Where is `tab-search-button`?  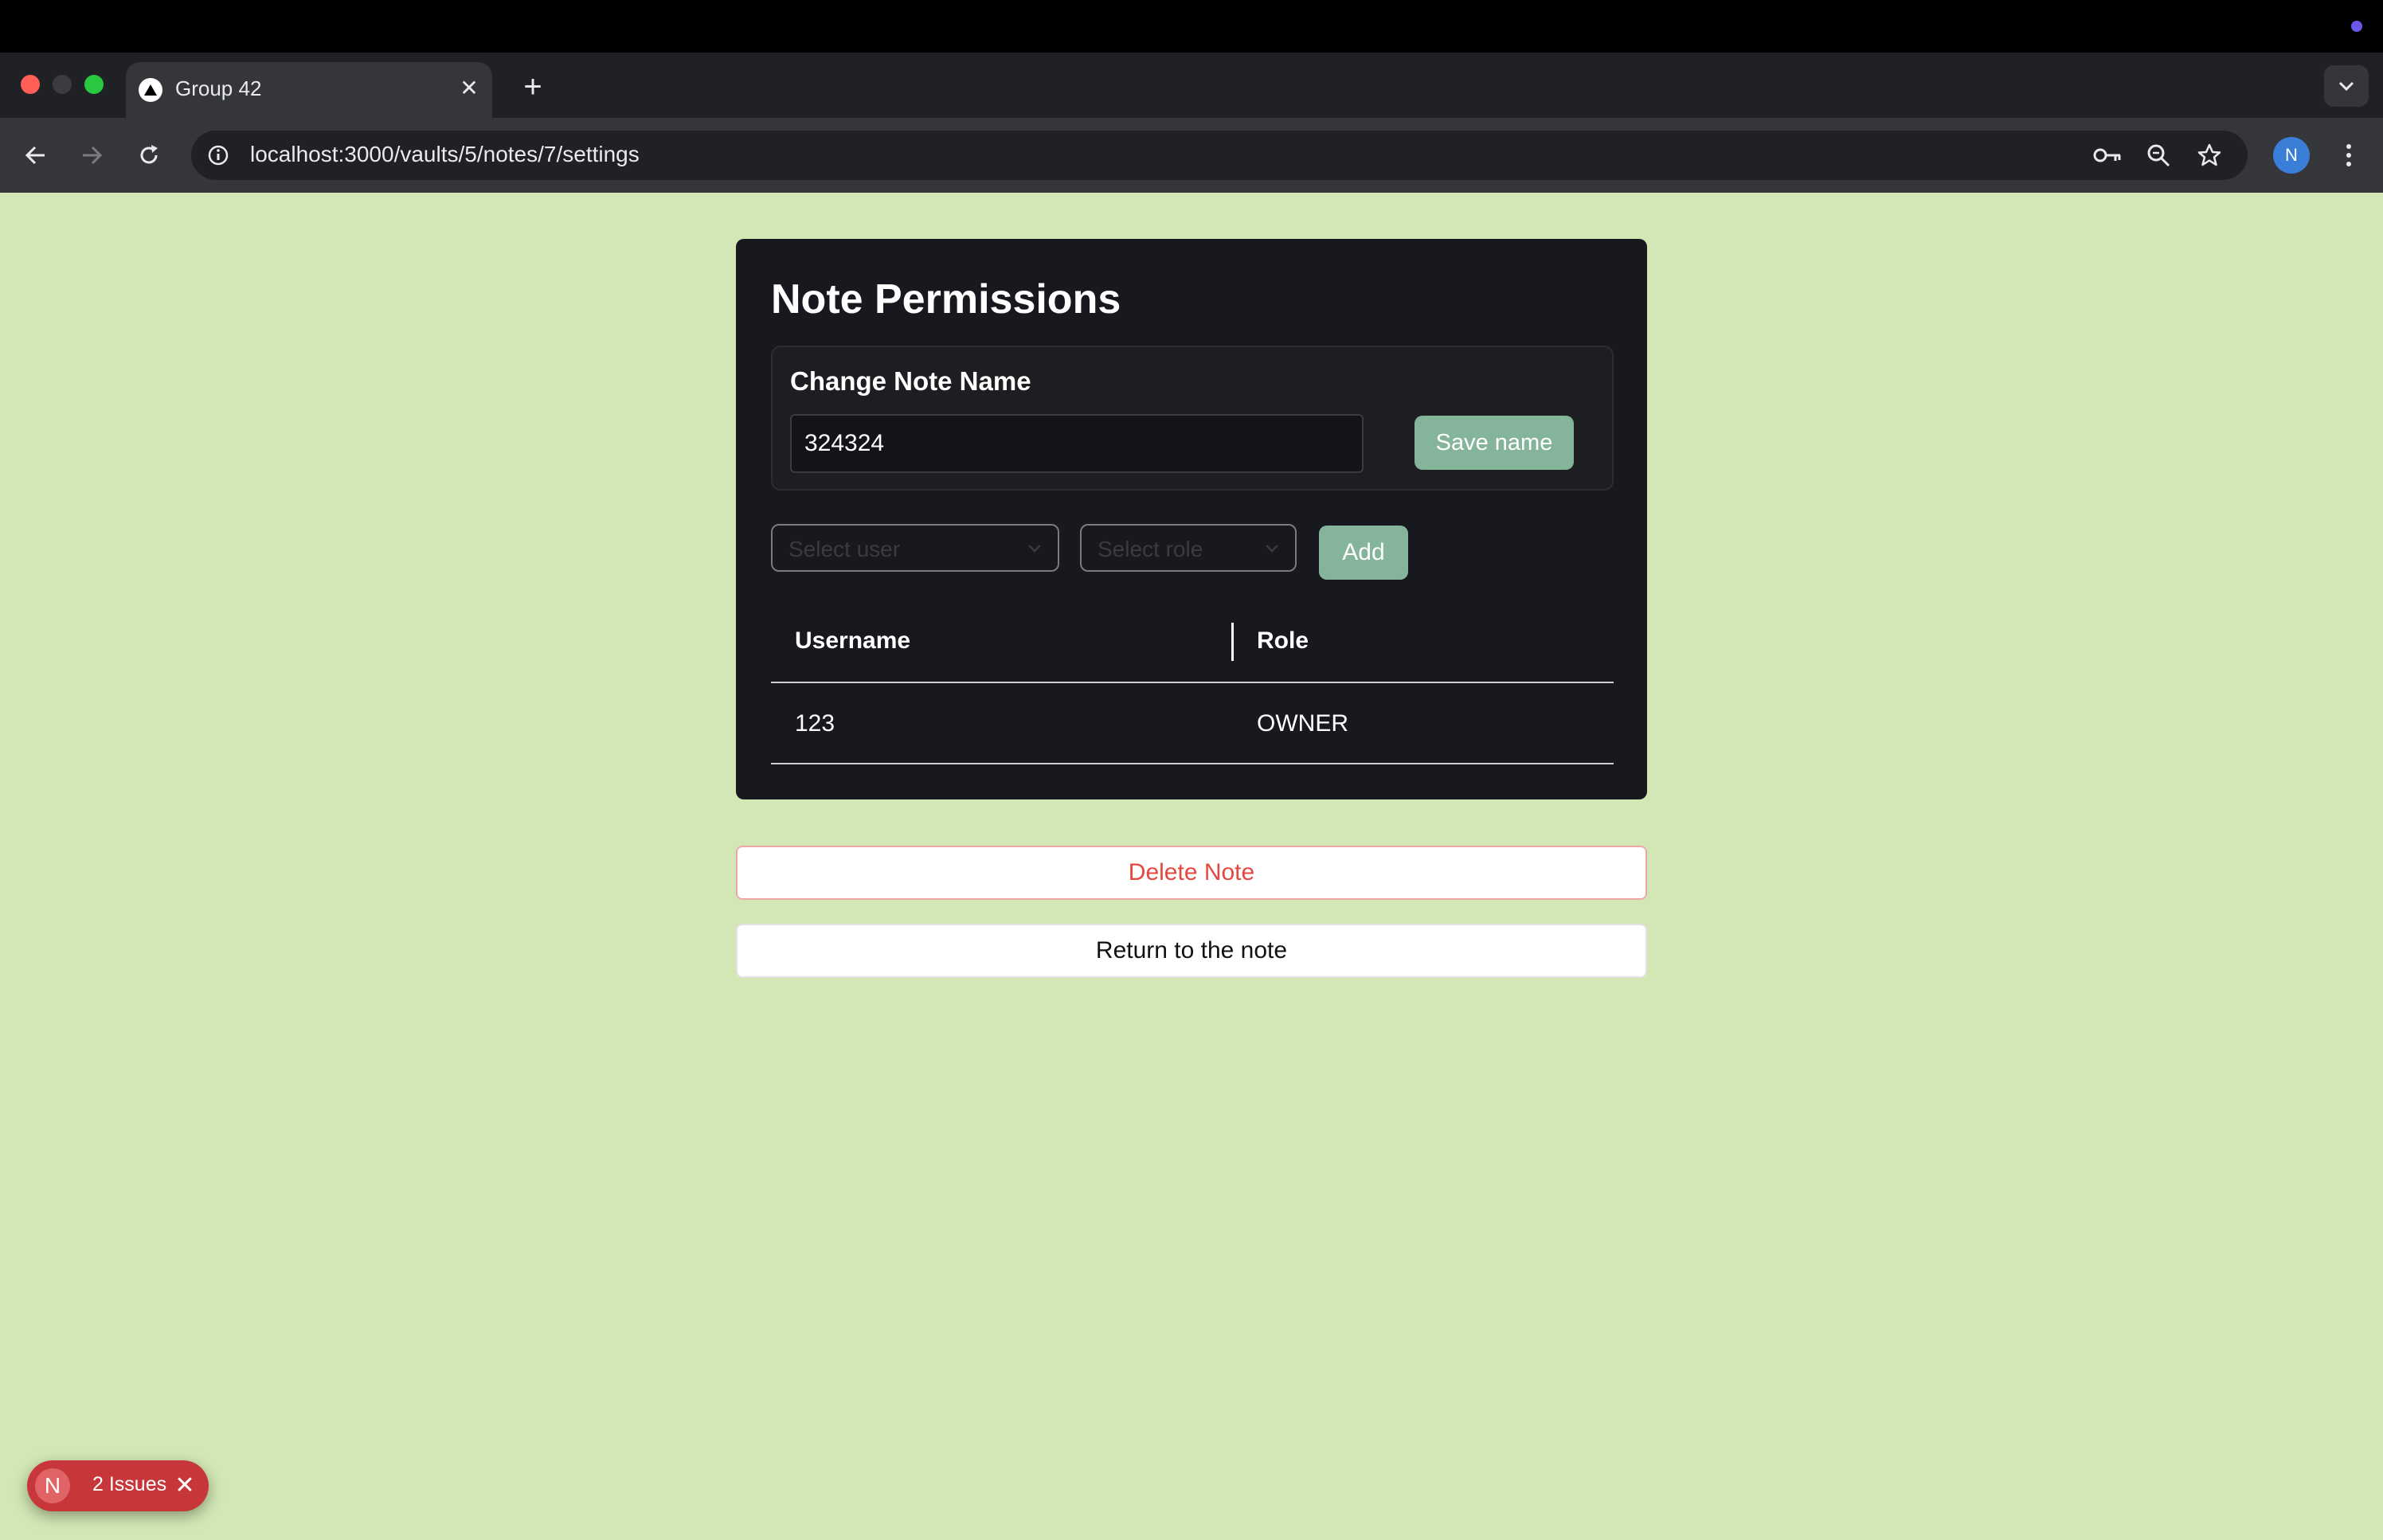 tab-search-button is located at coordinates (2346, 86).